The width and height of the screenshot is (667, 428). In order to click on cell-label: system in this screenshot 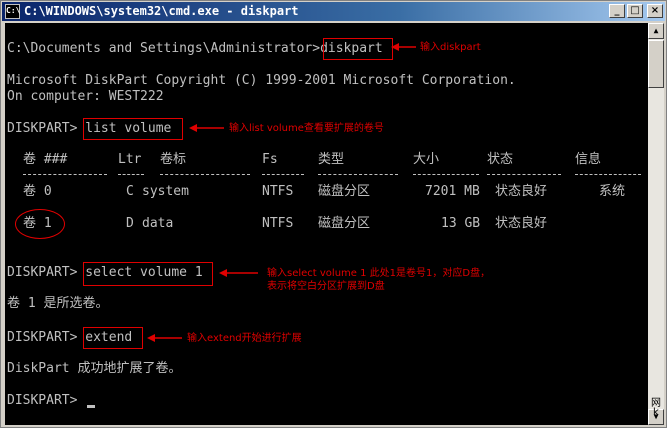, I will do `click(165, 191)`.